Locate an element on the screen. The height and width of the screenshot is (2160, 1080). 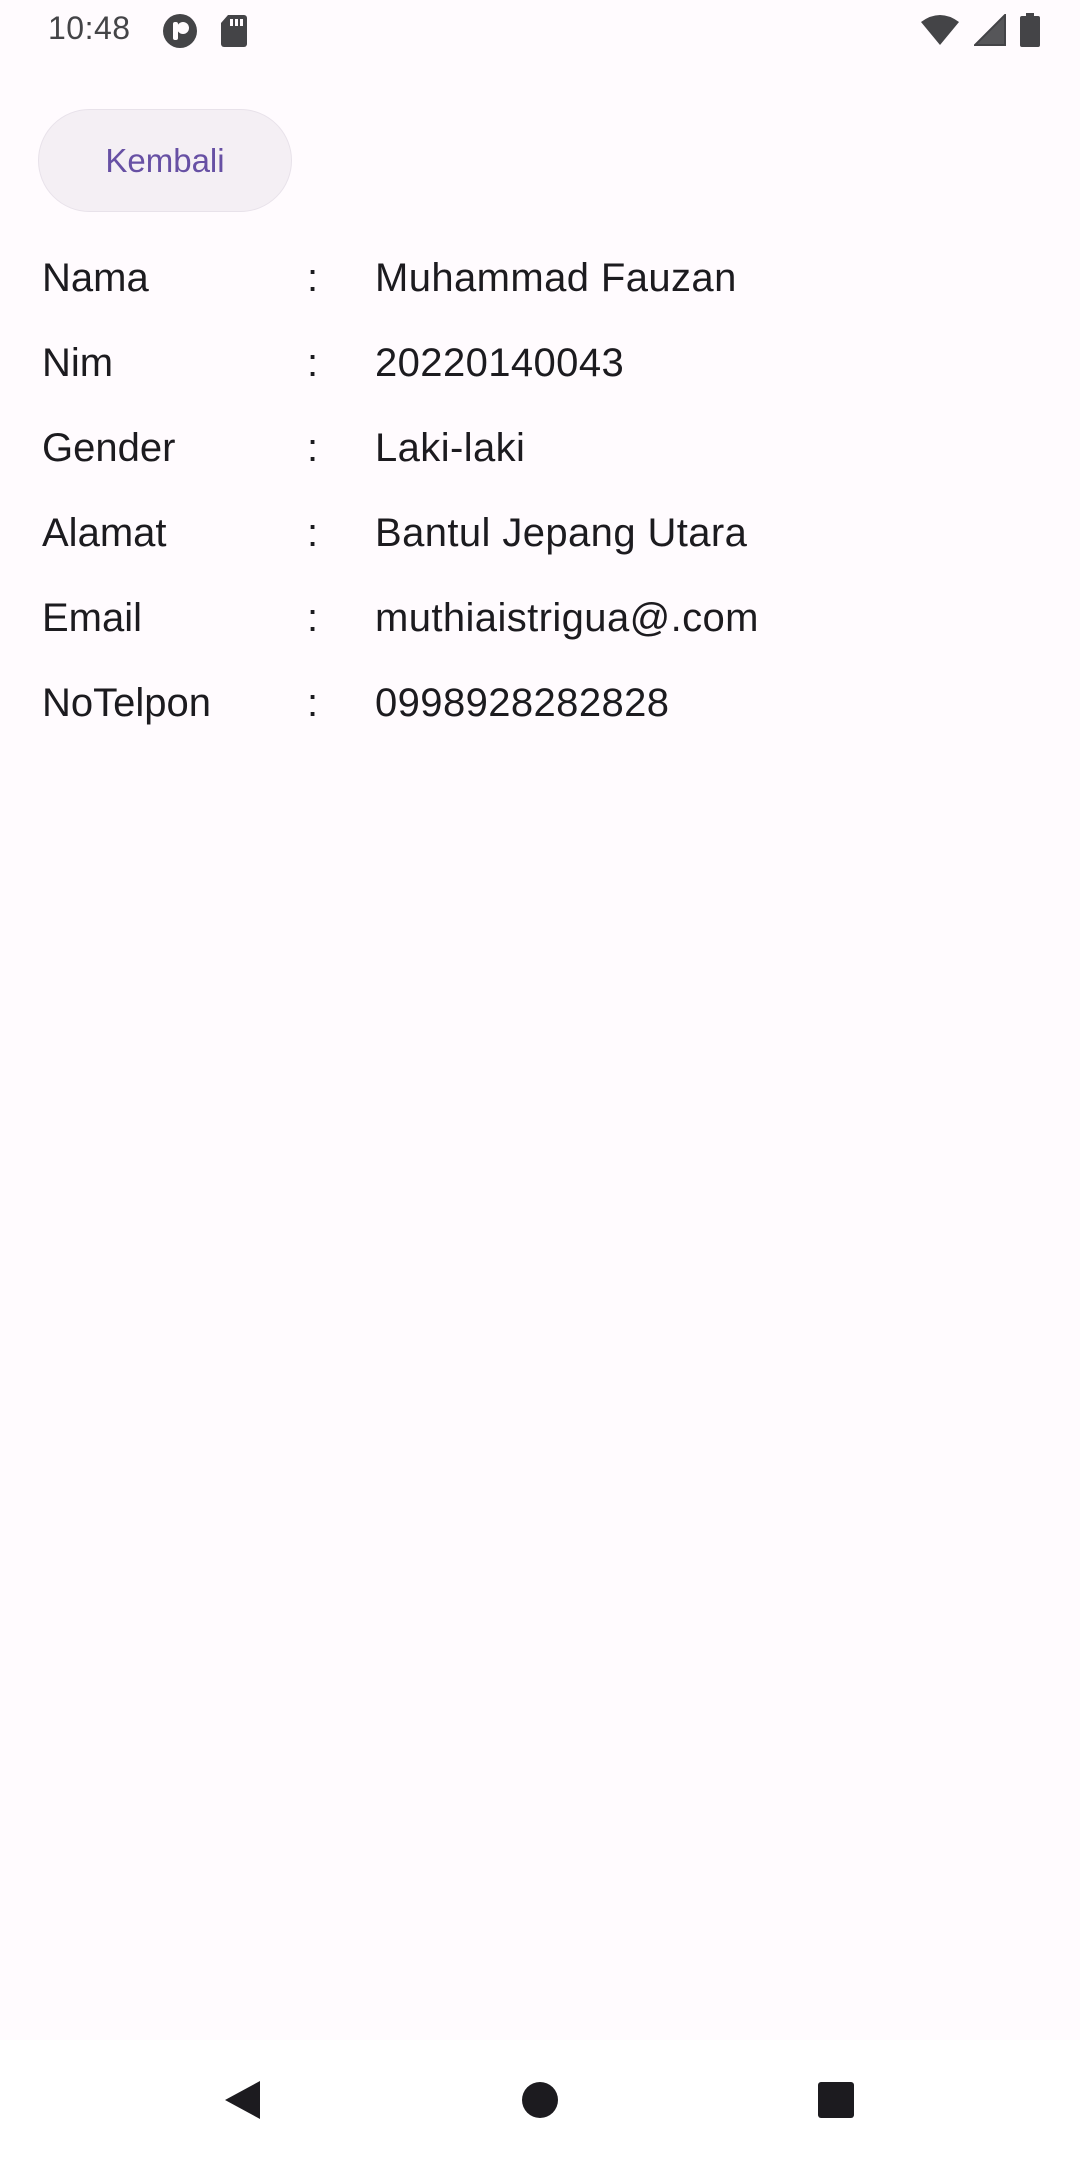
system-nav-bar is located at coordinates (540, 2100).